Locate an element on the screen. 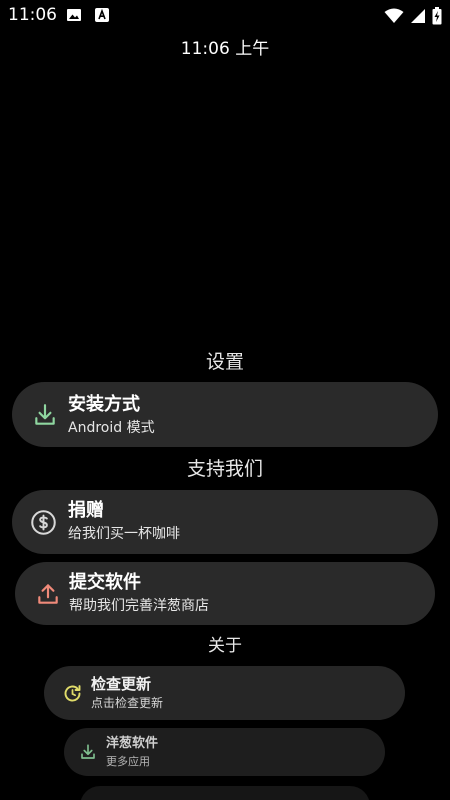 This screenshot has height=800, width=450. check-update-subtitle: 点击检查更新 is located at coordinates (127, 703).